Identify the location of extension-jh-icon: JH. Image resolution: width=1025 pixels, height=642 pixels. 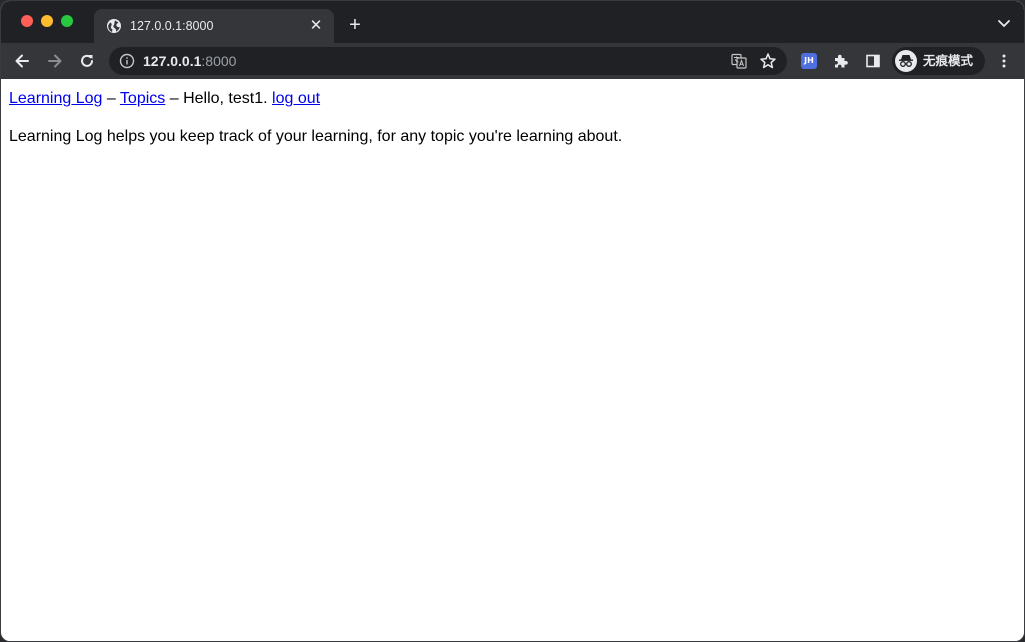
(809, 61).